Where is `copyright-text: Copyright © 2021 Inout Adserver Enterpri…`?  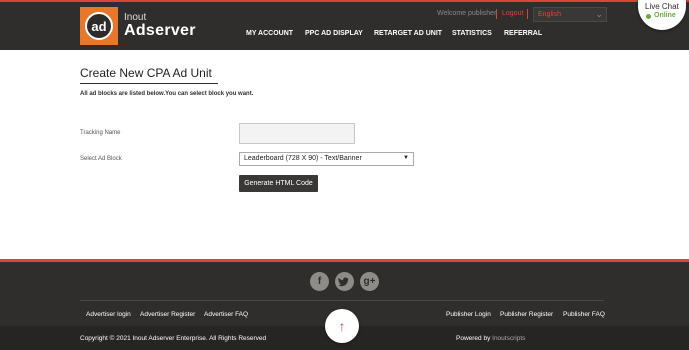 copyright-text: Copyright © 2021 Inout Adserver Enterpri… is located at coordinates (173, 338).